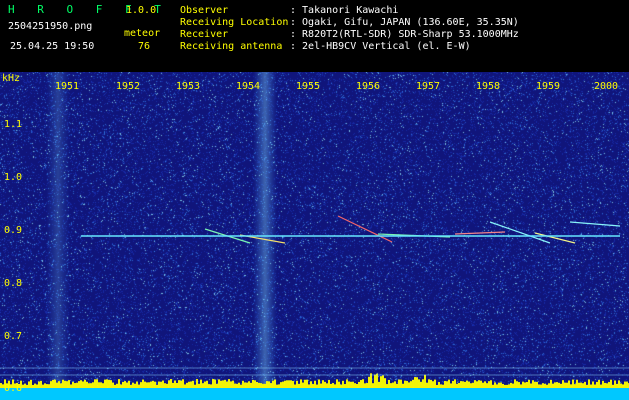 This screenshot has height=400, width=629. What do you see at coordinates (548, 87) in the screenshot?
I see `x-tick-1959: 1959` at bounding box center [548, 87].